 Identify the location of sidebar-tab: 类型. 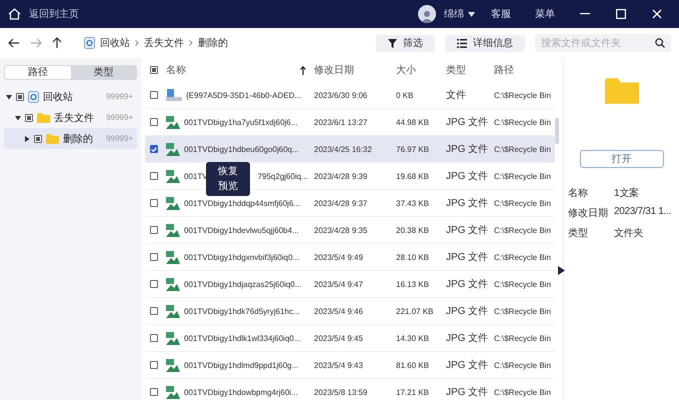
(103, 72).